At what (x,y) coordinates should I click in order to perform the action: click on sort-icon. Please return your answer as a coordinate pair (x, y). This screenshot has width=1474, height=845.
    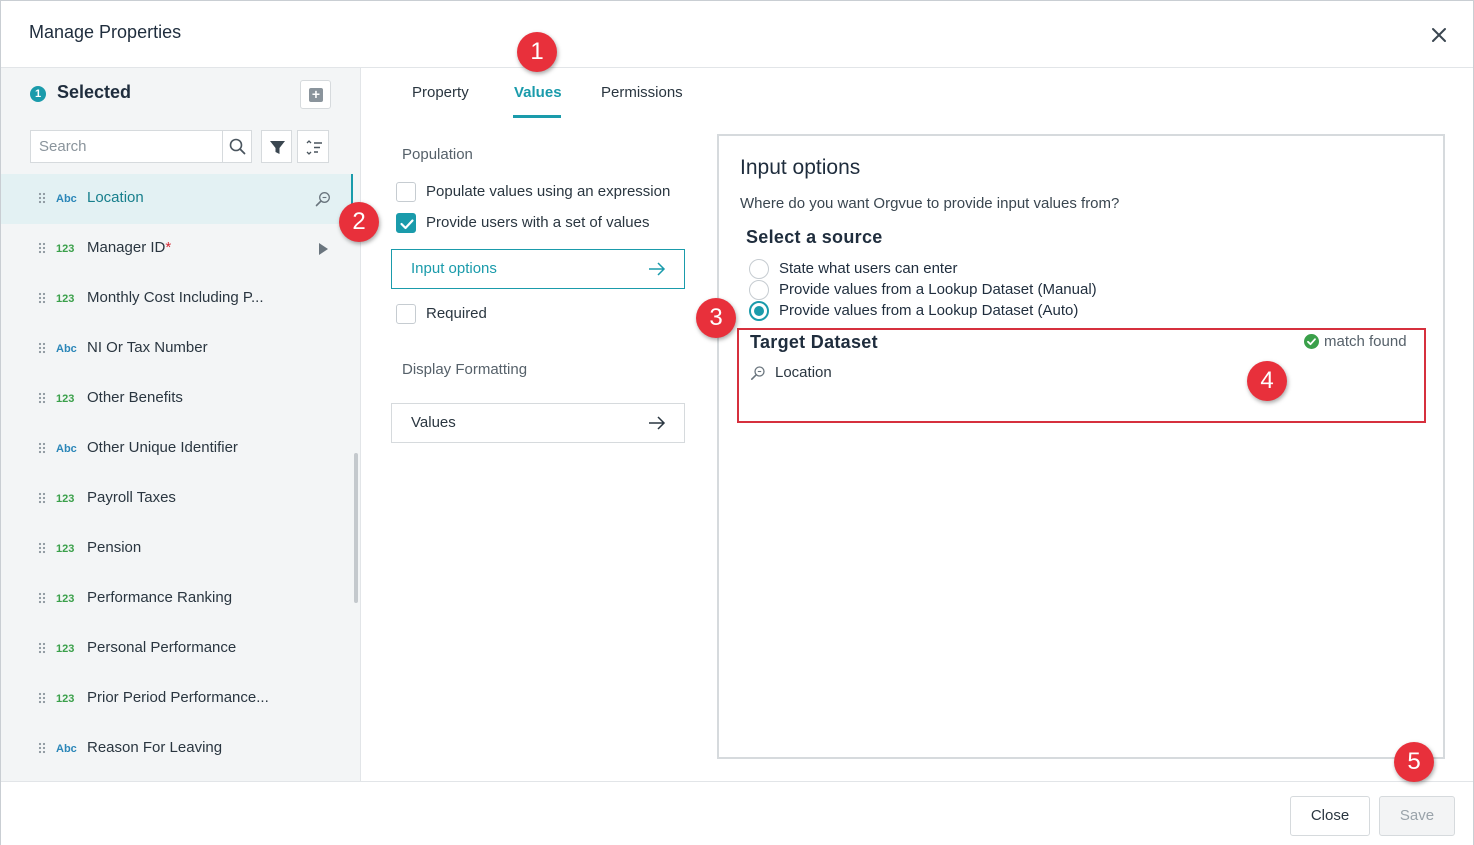
    Looking at the image, I should click on (314, 147).